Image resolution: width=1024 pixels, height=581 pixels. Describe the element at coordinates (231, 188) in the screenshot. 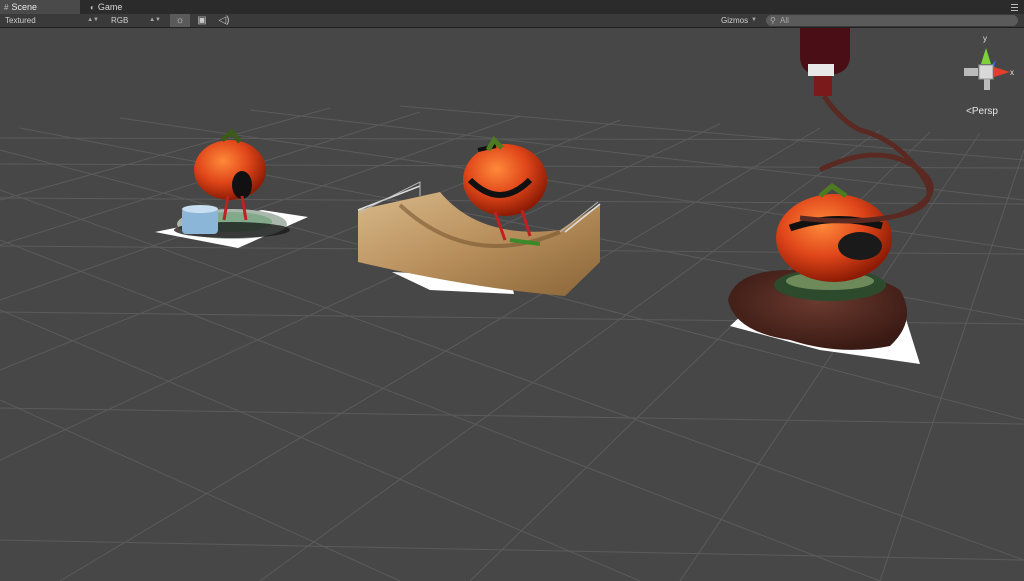

I see `pumpkin-character-left` at that location.